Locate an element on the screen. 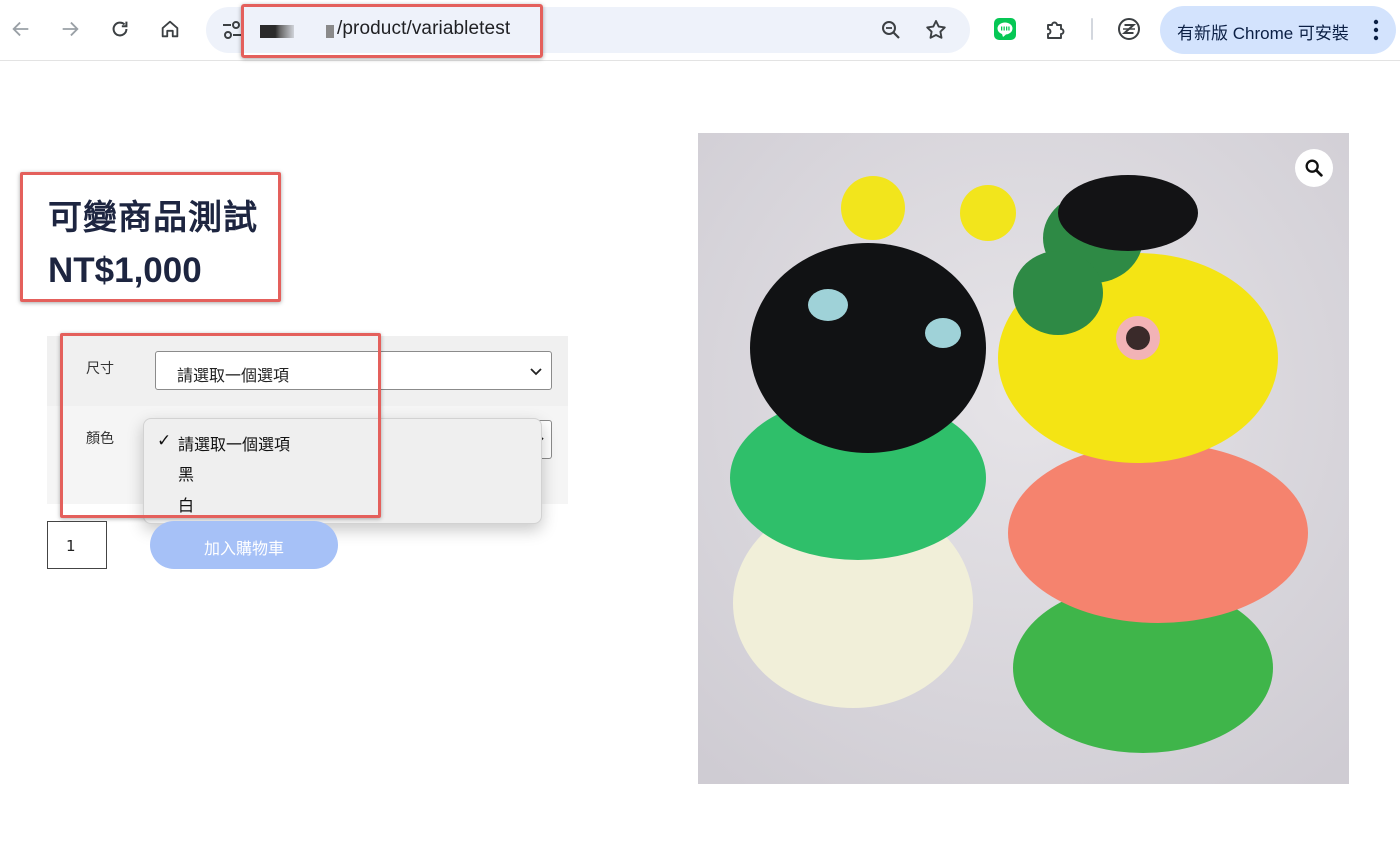 This screenshot has height=858, width=1400. arrow-right-icon is located at coordinates (70, 29).